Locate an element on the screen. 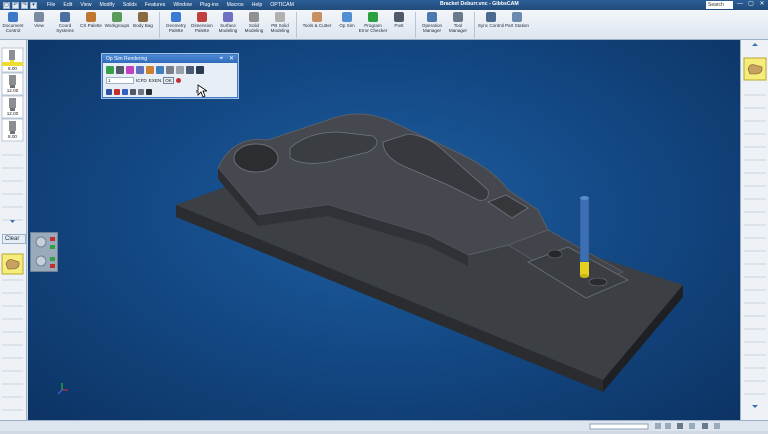 Image resolution: width=768 pixels, height=434 pixels. ribbon-view-button: View is located at coordinates (39, 25).